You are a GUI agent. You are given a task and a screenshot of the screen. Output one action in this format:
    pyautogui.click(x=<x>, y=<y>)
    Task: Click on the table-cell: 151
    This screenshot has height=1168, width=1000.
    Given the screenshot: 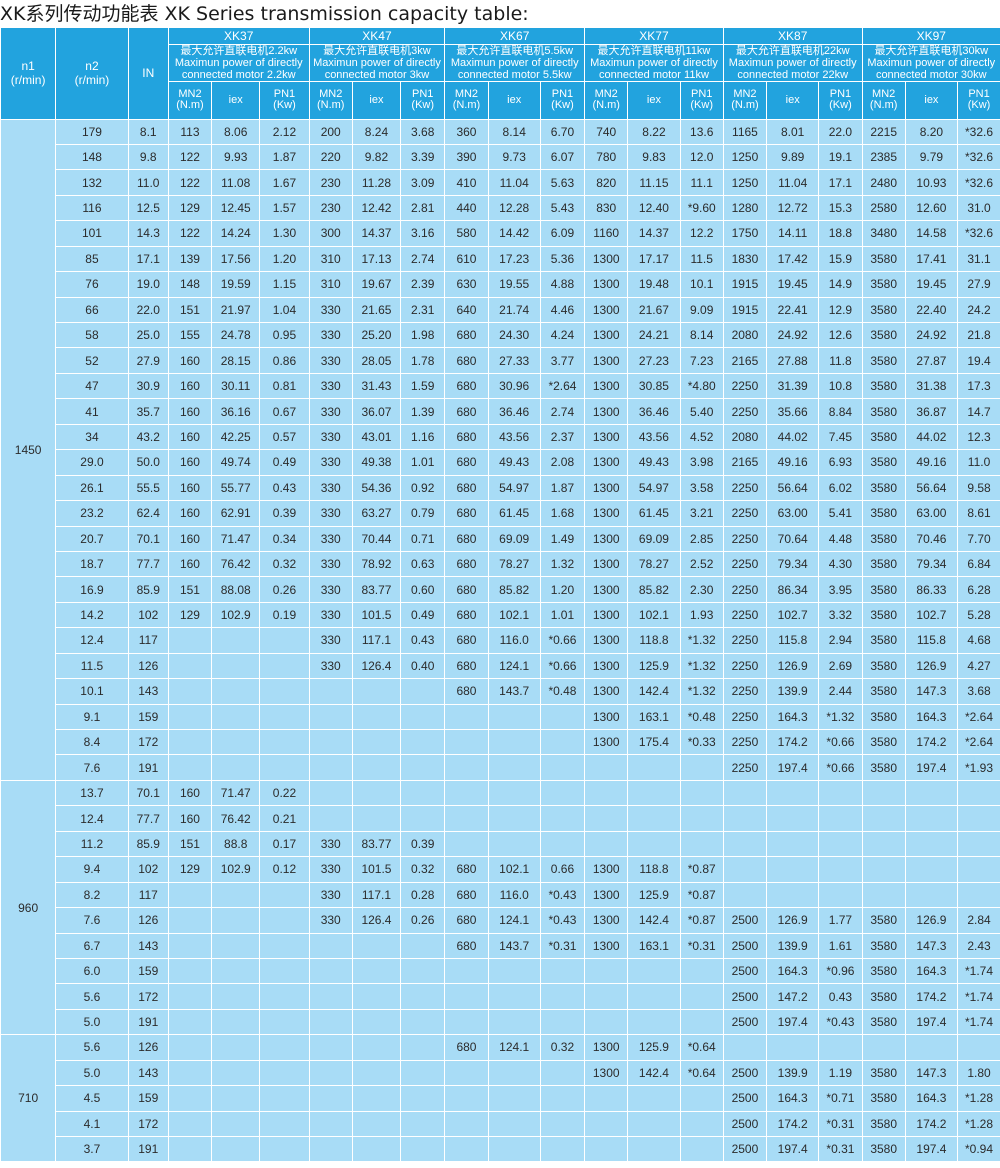 What is the action you would take?
    pyautogui.click(x=189, y=844)
    